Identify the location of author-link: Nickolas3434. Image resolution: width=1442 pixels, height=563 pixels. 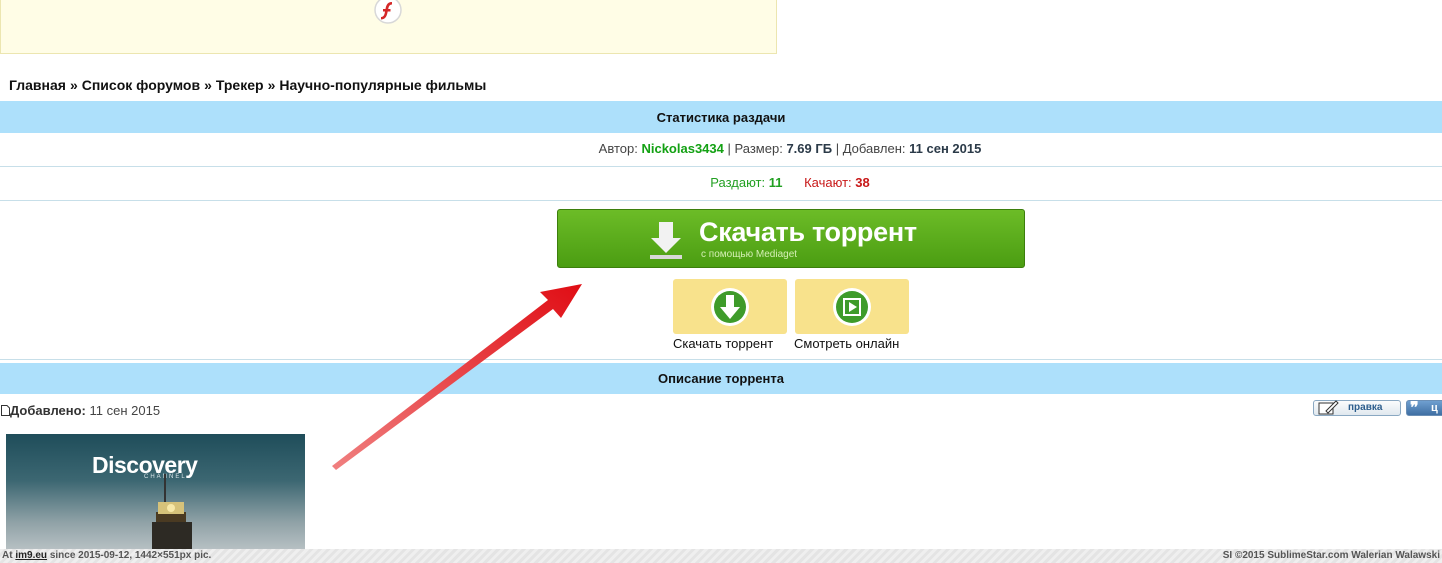
(682, 148).